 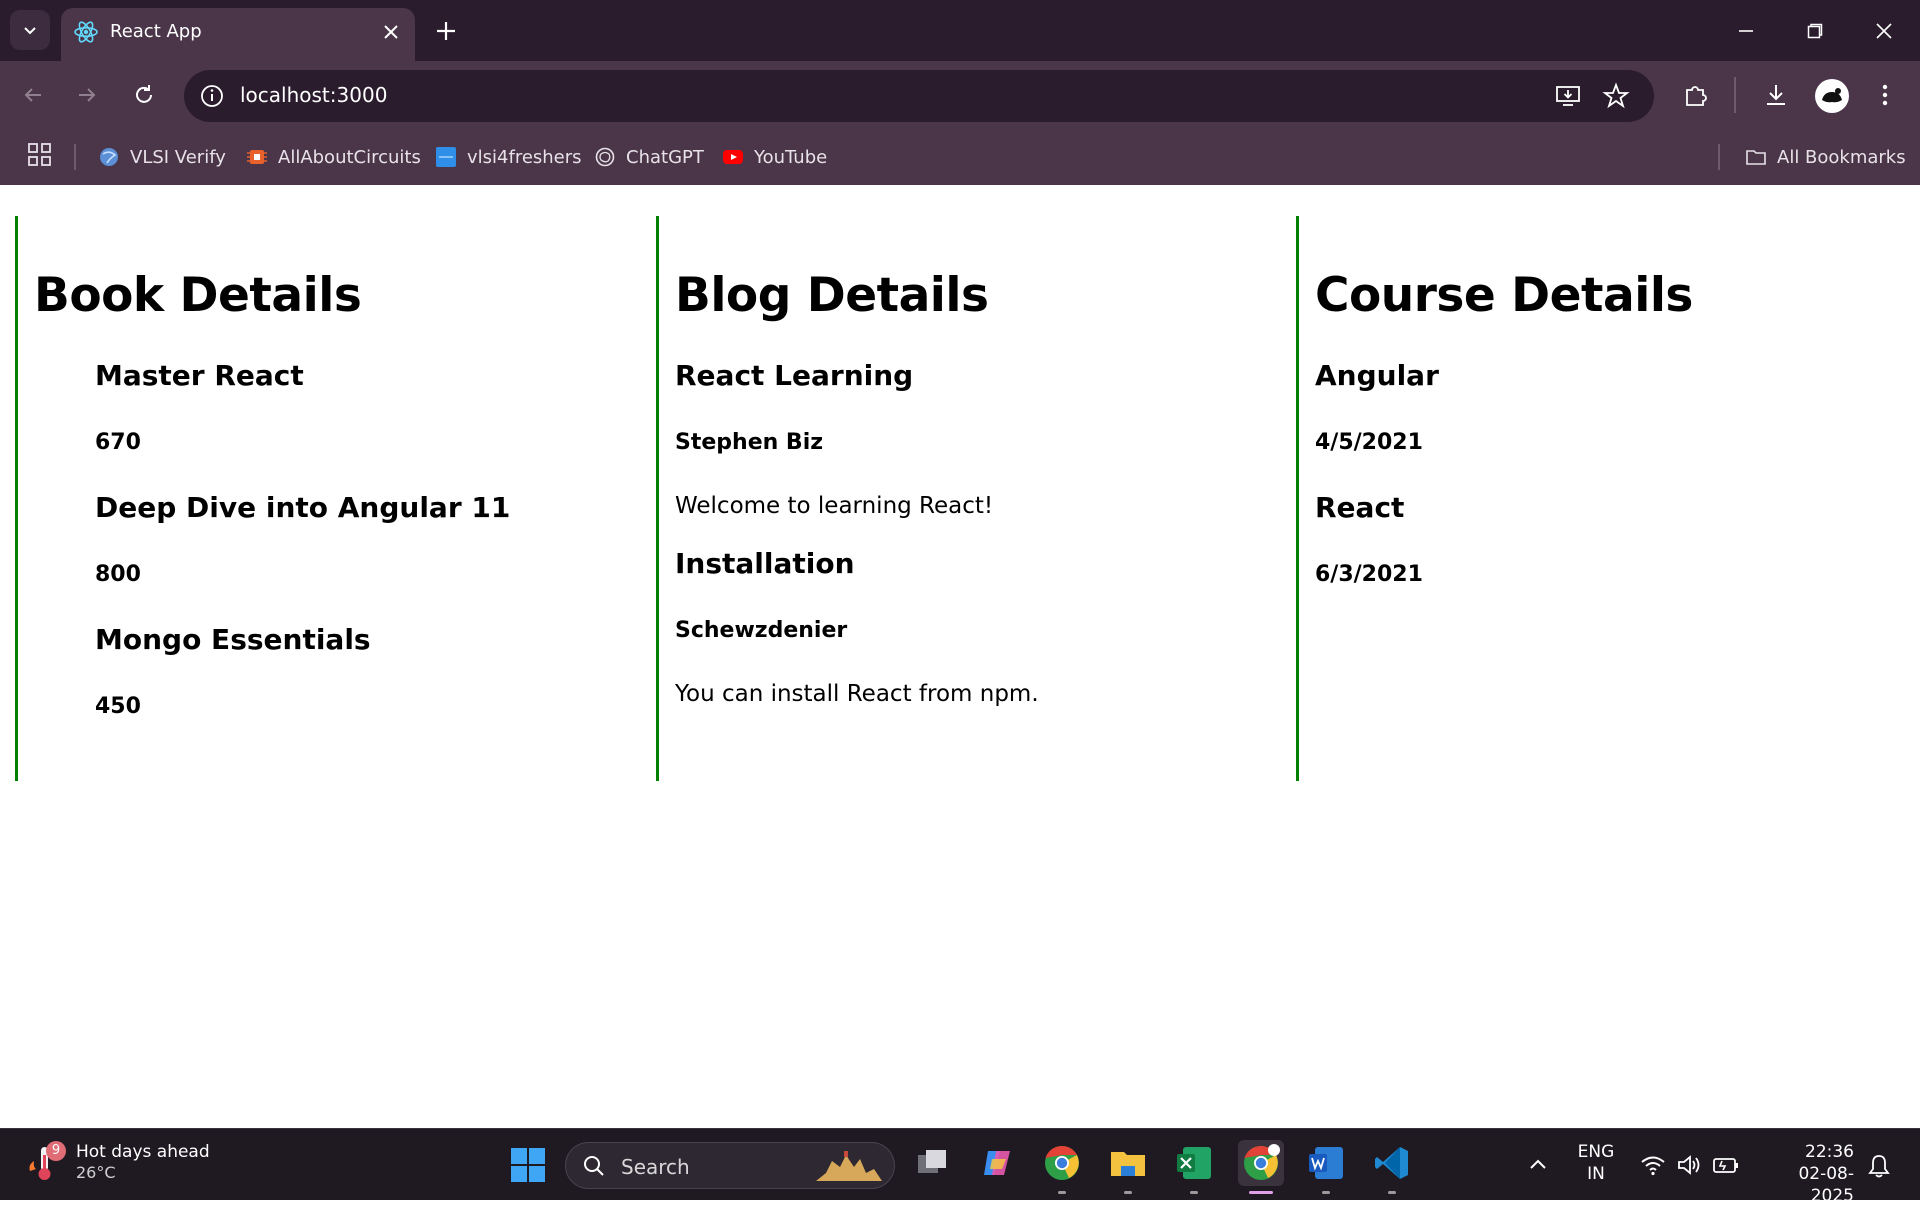 I want to click on profile-avatar, so click(x=1832, y=96).